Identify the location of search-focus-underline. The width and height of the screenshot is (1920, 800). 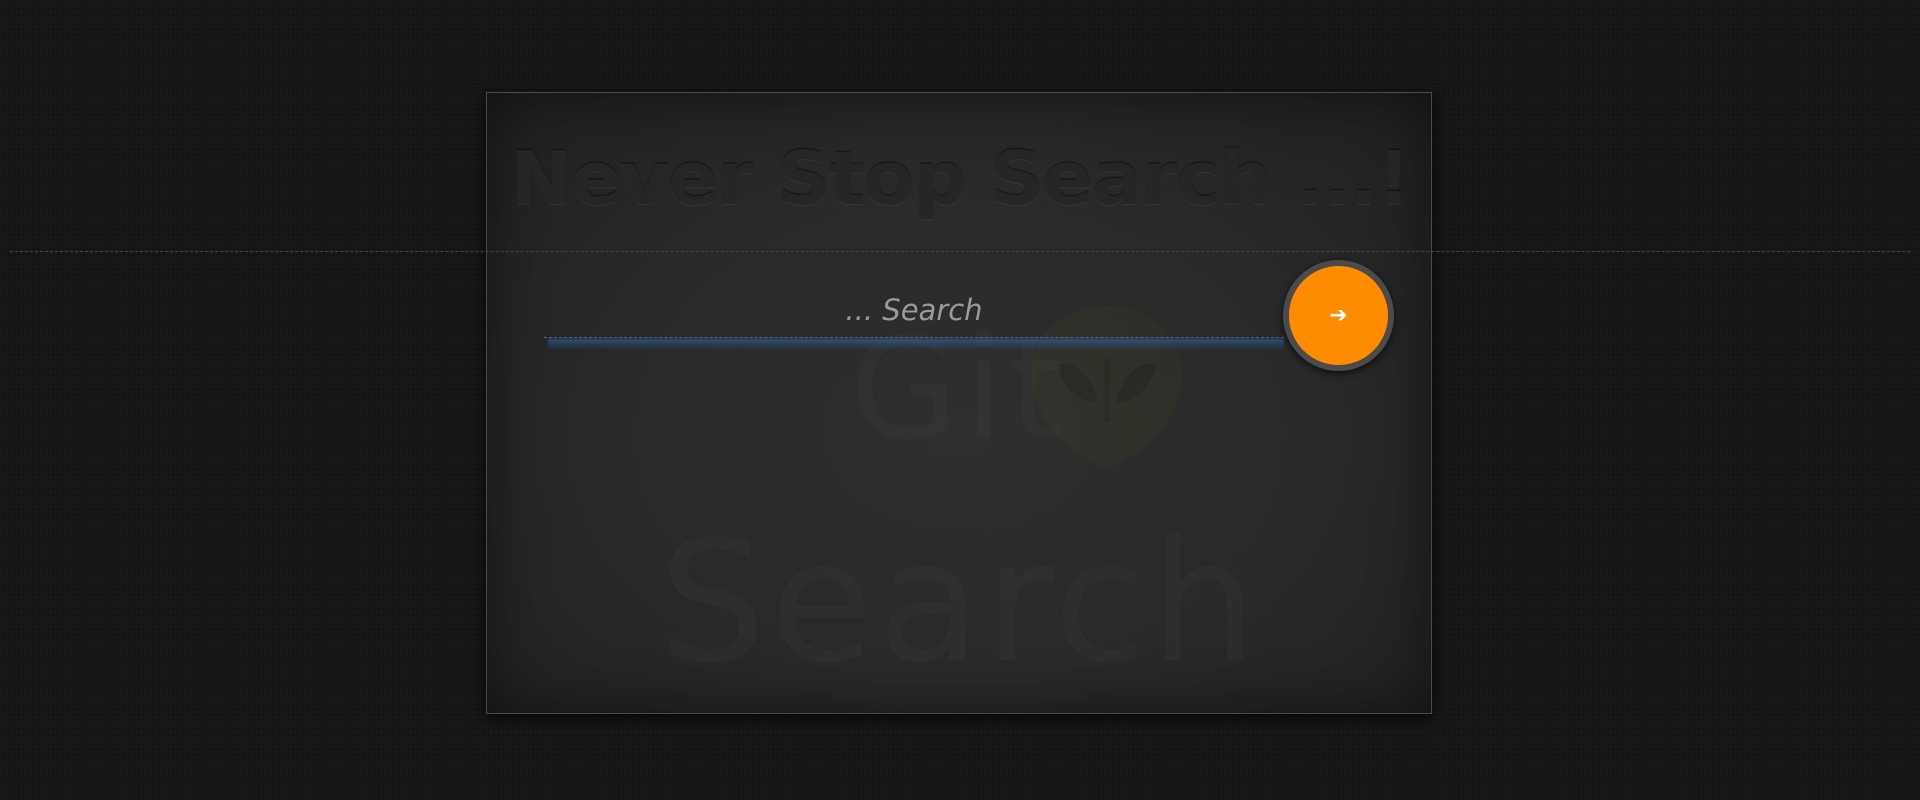
(916, 345).